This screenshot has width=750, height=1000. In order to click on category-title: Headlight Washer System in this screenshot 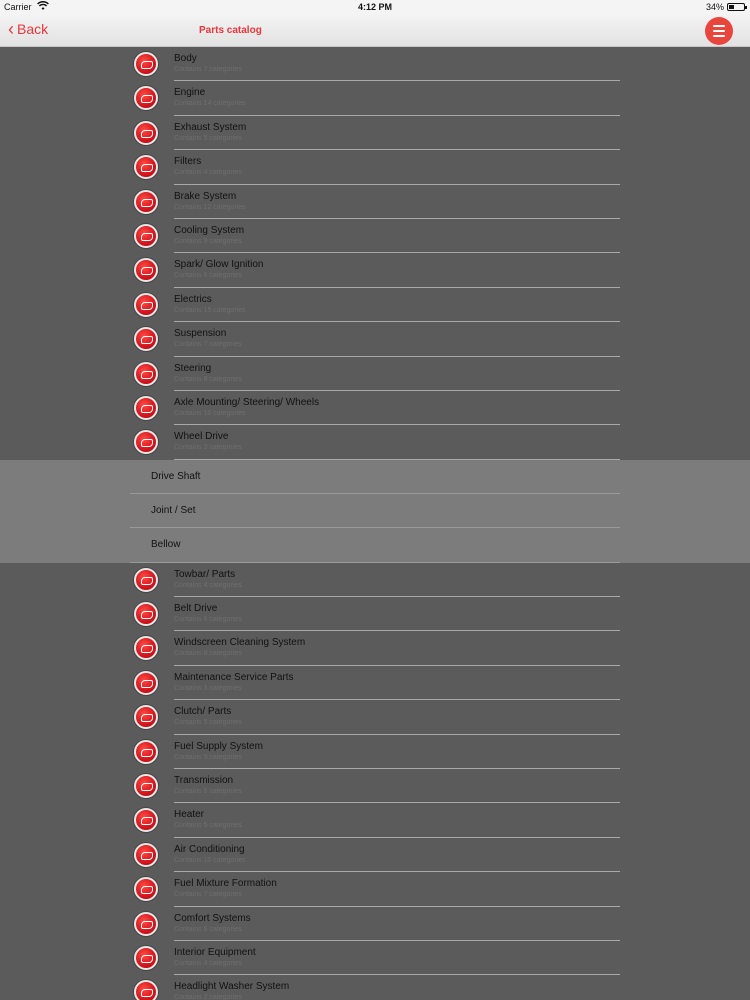, I will do `click(232, 987)`.